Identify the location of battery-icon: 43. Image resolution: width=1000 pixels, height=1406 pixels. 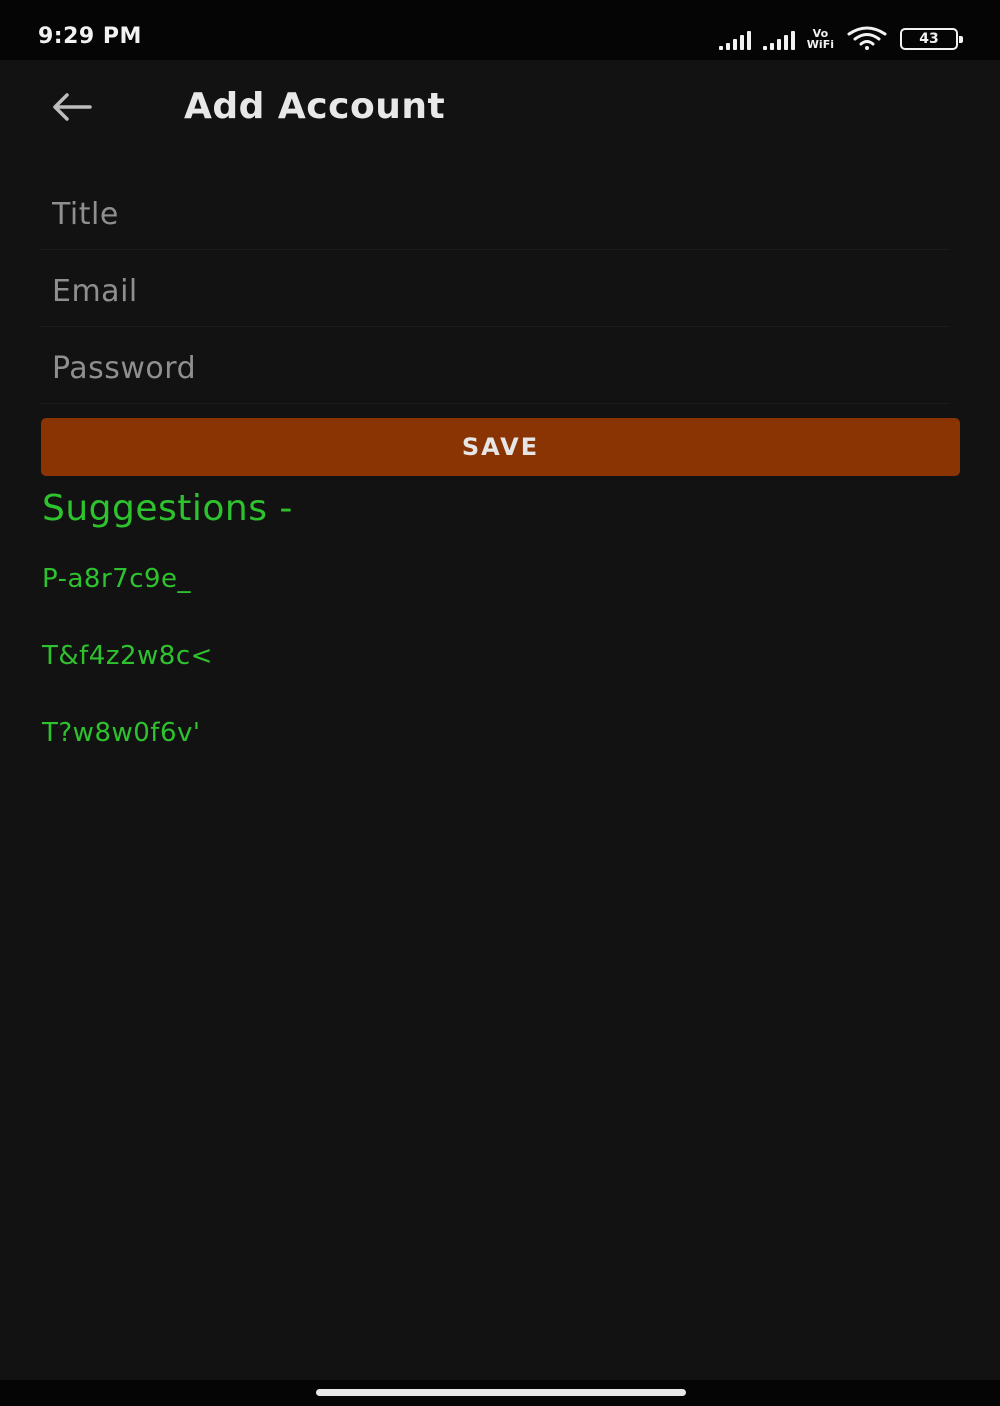
(931, 39).